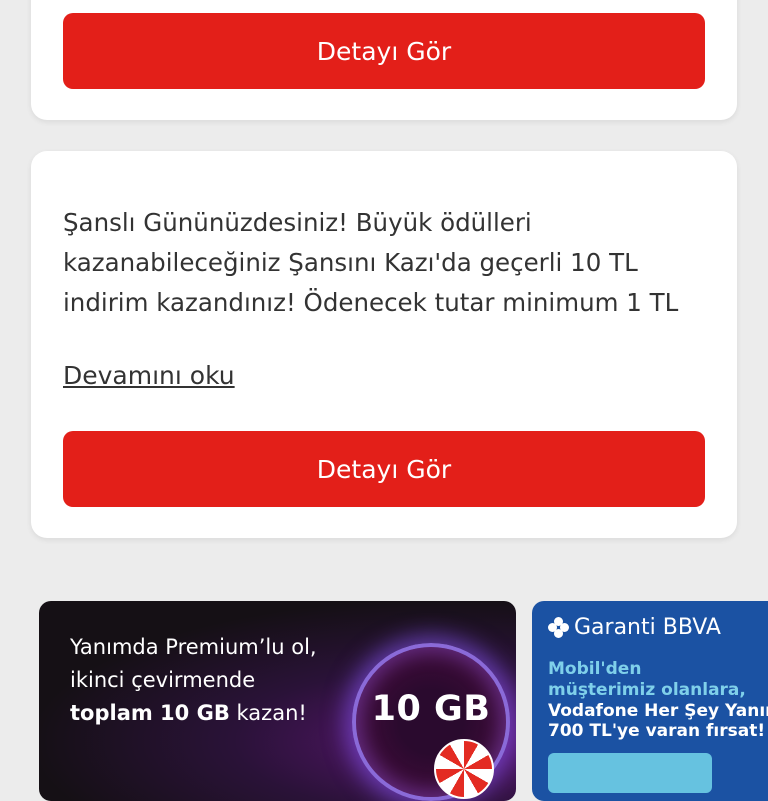  I want to click on garanti-logo-text: Garanti BBVA, so click(647, 627).